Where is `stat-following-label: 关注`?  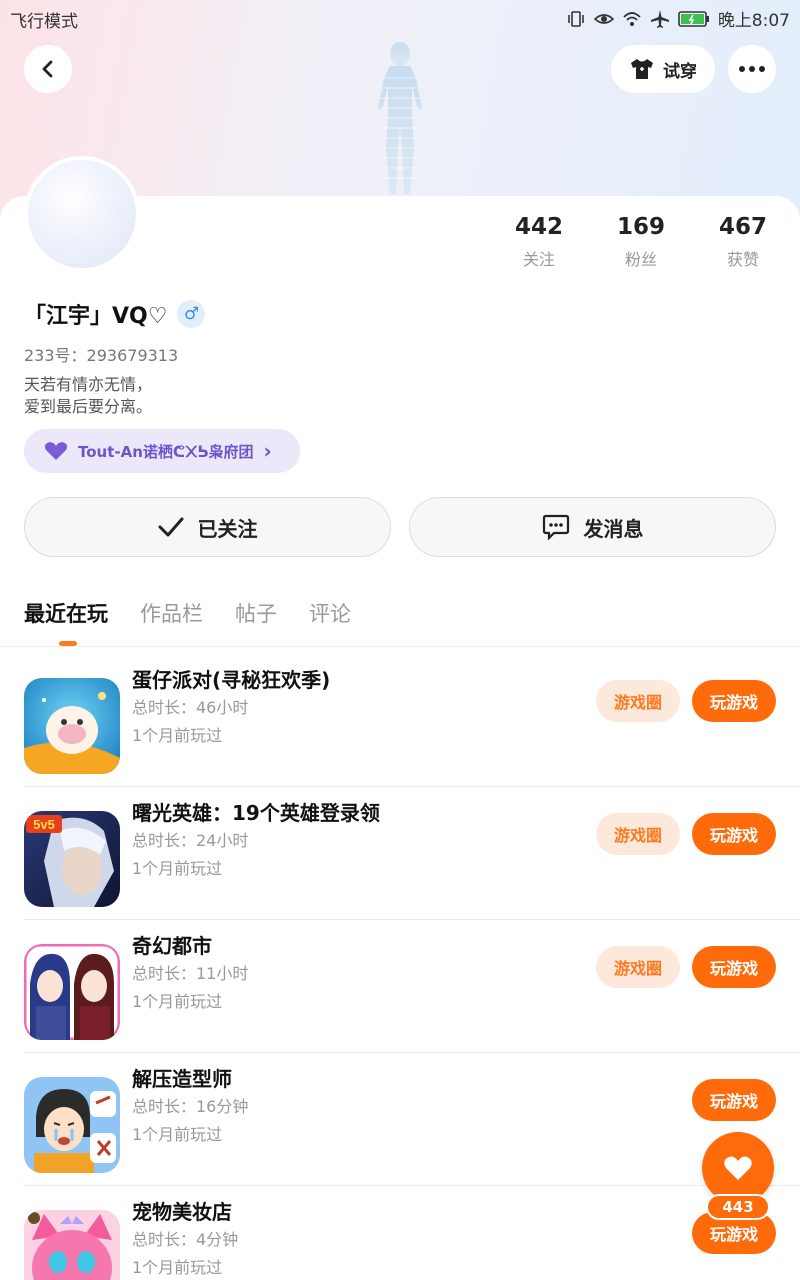 stat-following-label: 关注 is located at coordinates (538, 259).